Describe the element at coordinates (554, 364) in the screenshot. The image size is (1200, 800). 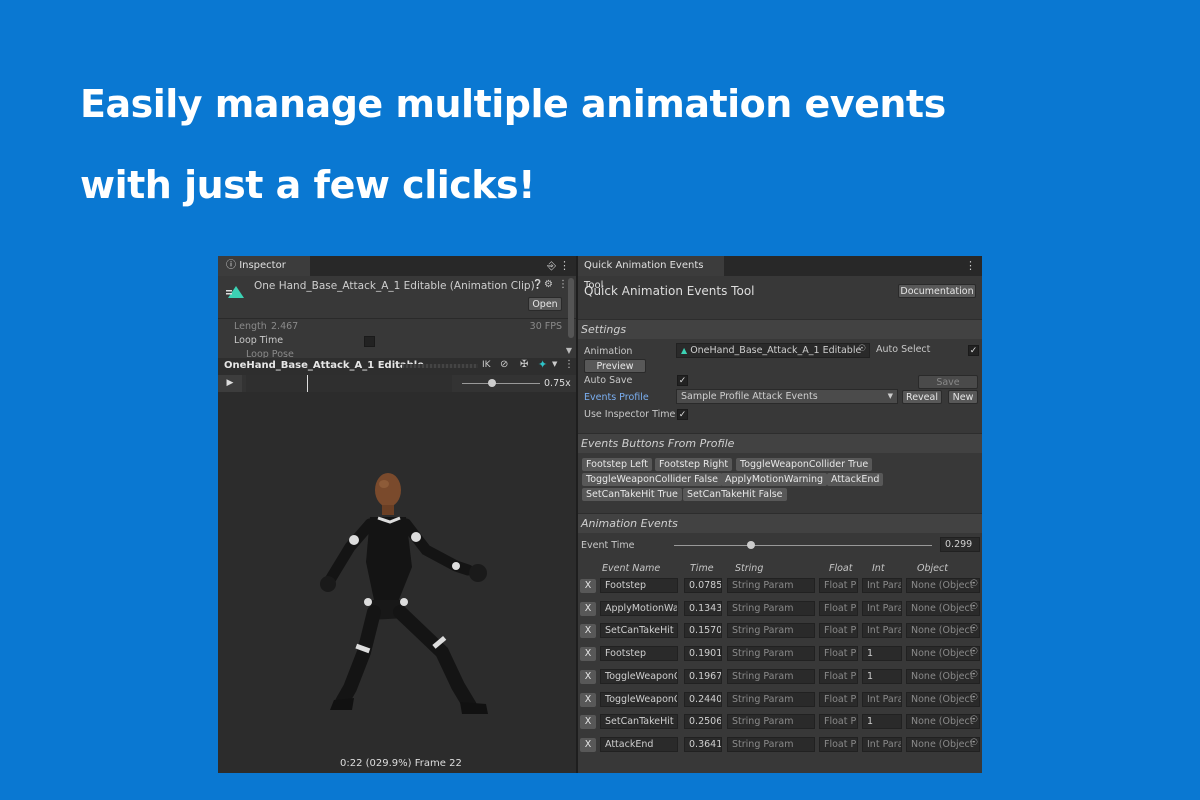
I see `chevron-down-icon: ▼` at that location.